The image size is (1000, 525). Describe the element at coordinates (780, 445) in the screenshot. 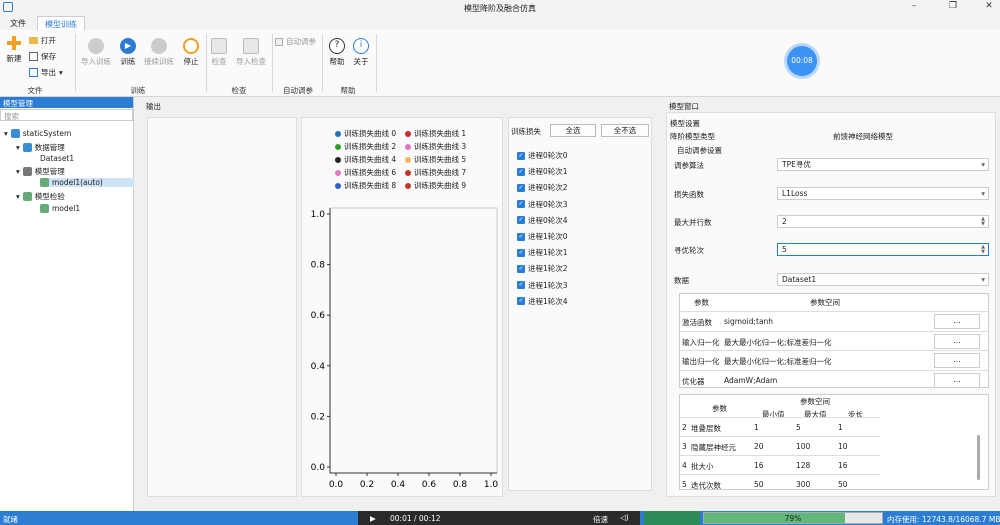

I see `table-row: 3 隐藏层神经元 20 100 10` at that location.